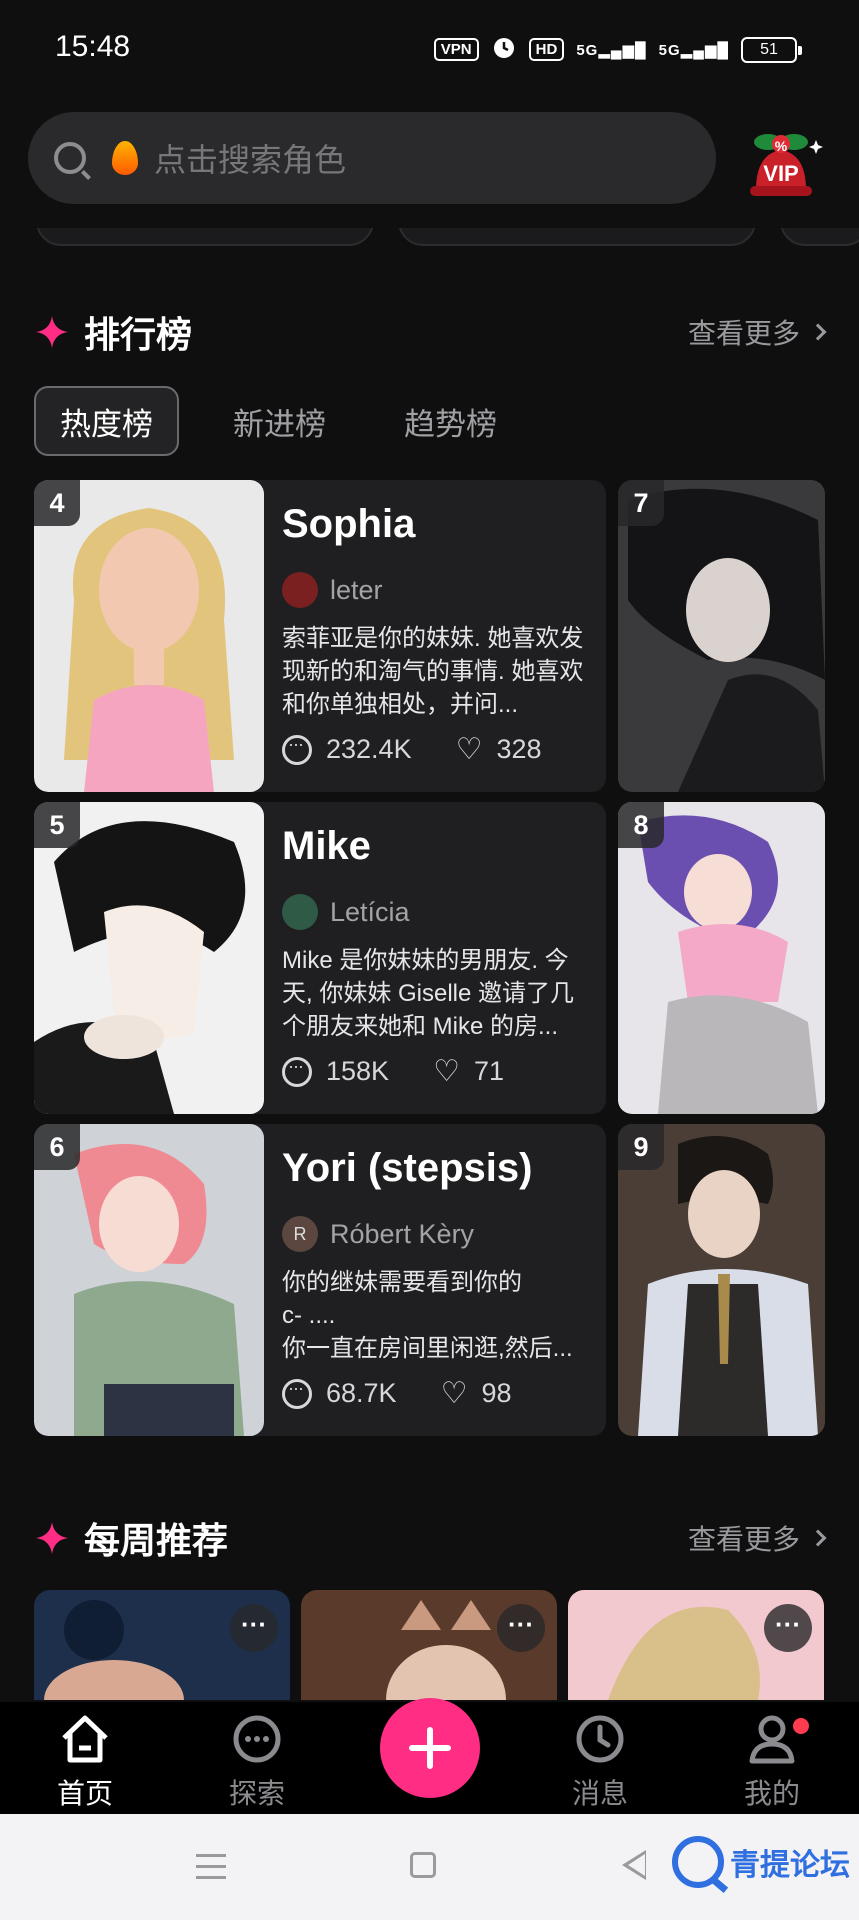 This screenshot has width=859, height=1920. I want to click on rank-badge: 5, so click(57, 825).